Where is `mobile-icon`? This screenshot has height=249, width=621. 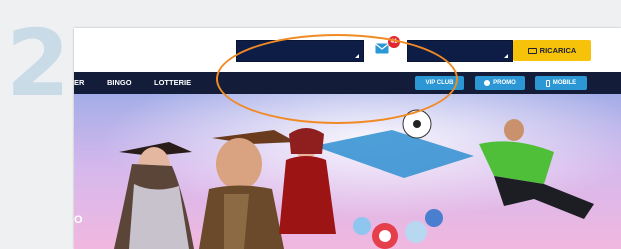 mobile-icon is located at coordinates (547, 83).